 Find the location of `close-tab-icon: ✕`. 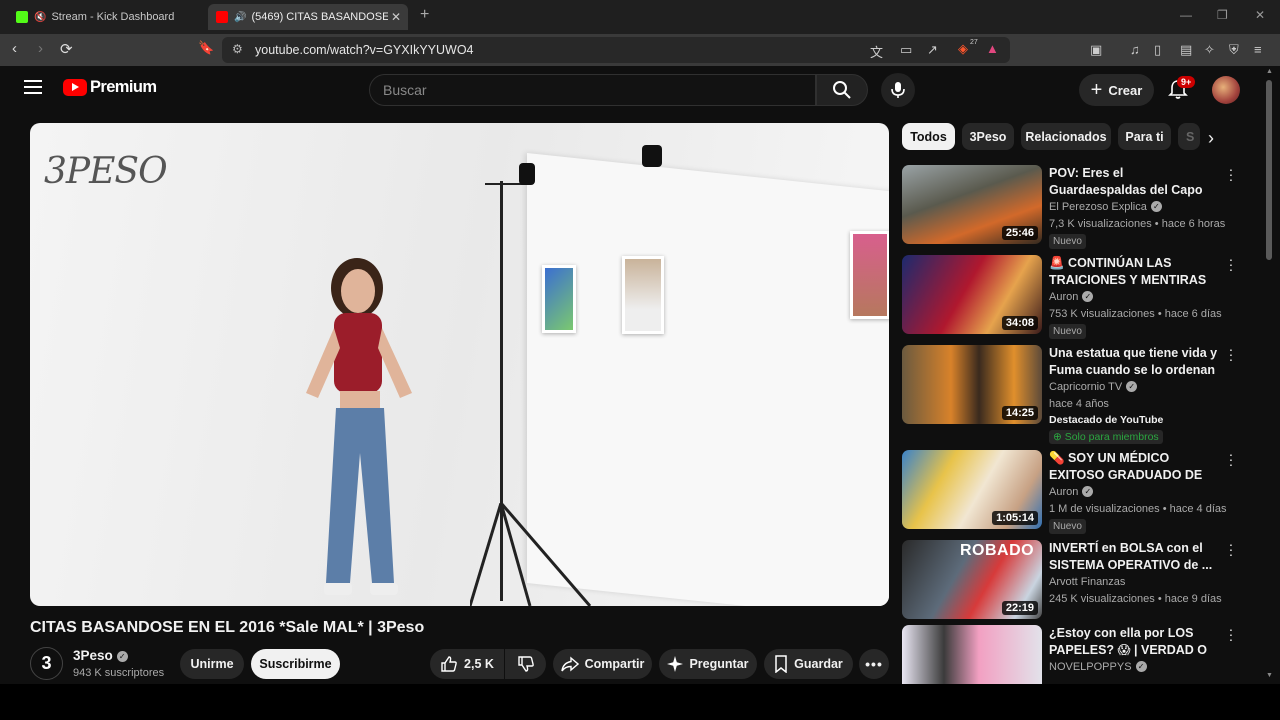

close-tab-icon: ✕ is located at coordinates (396, 17).